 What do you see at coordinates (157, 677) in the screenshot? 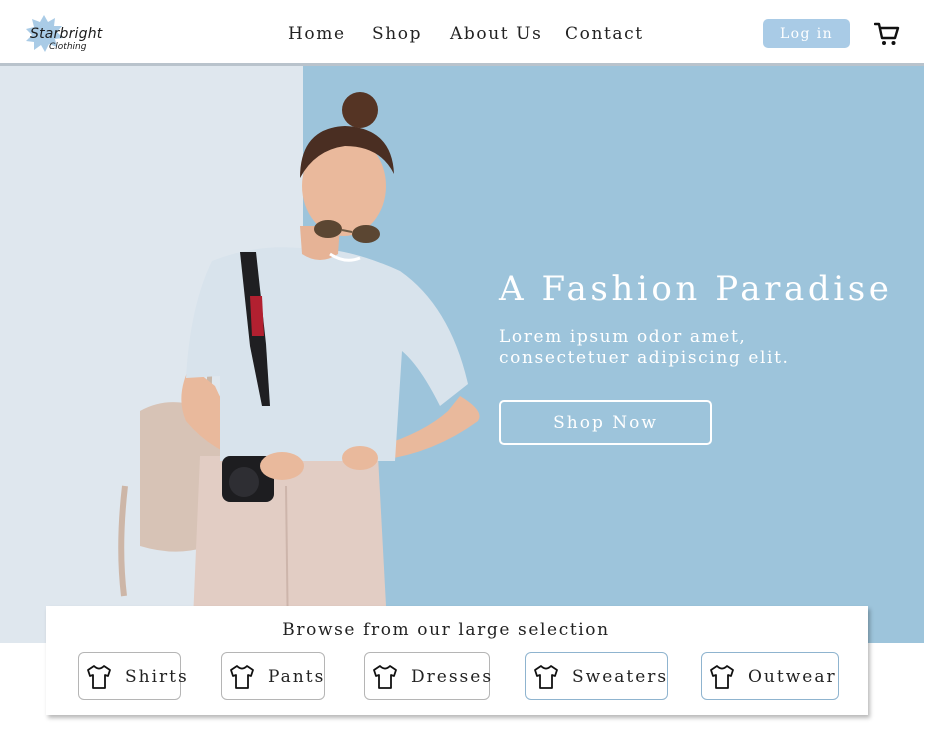
I see `category-label: Shirts` at bounding box center [157, 677].